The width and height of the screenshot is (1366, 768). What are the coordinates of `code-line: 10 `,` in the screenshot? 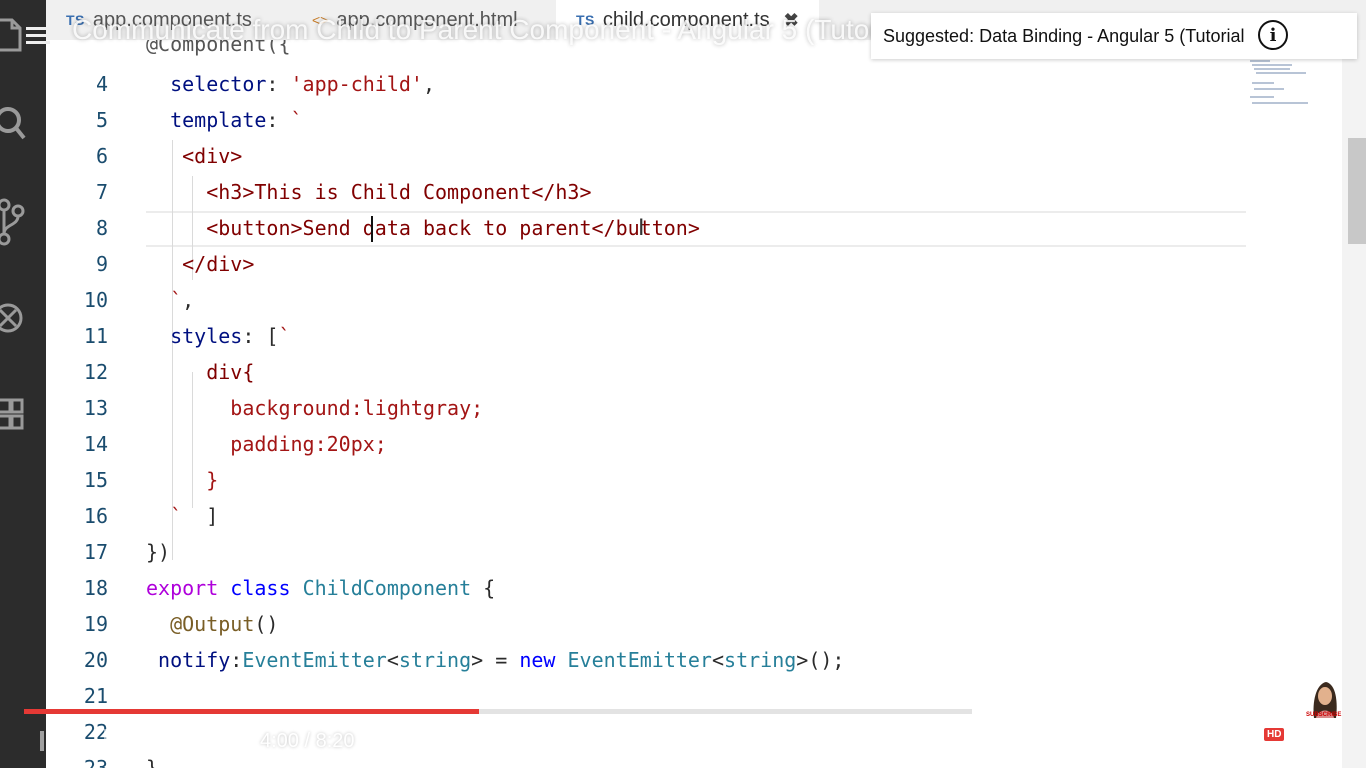 It's located at (646, 300).